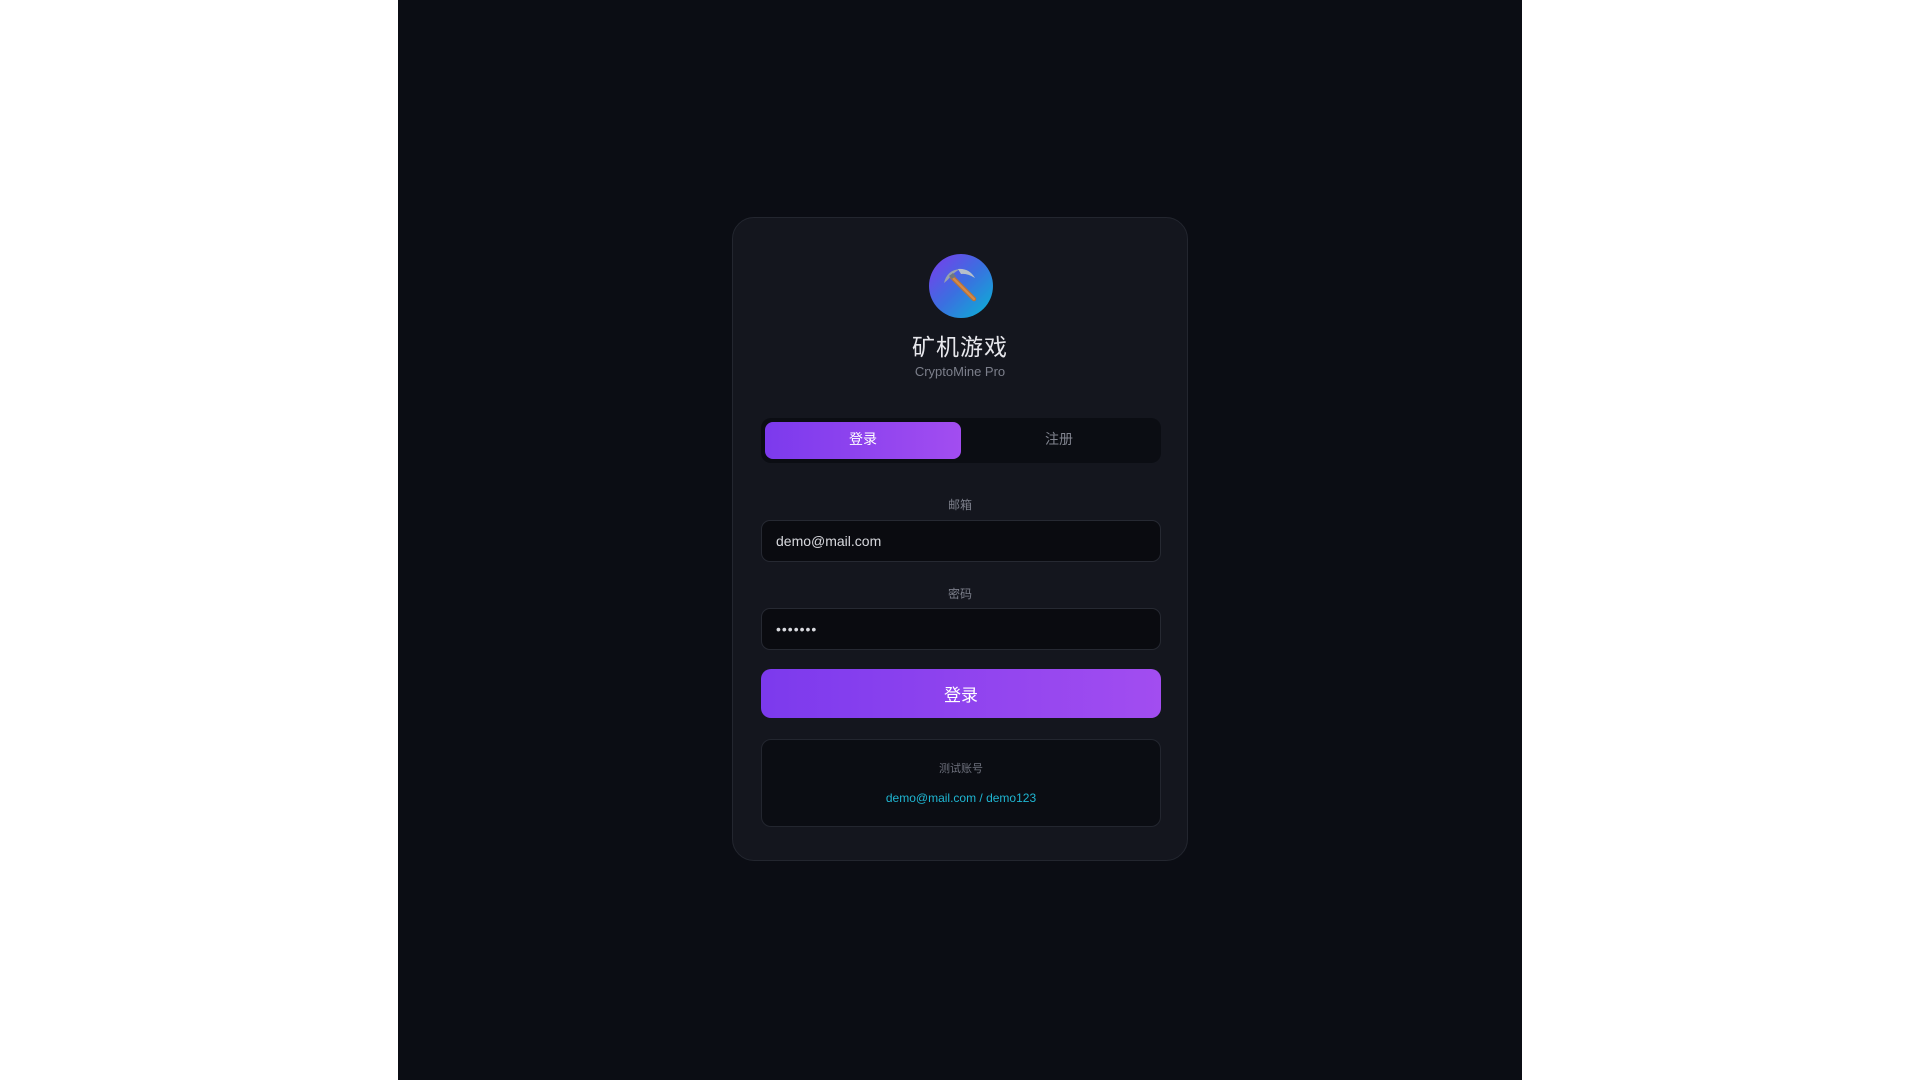 The height and width of the screenshot is (1080, 1920). What do you see at coordinates (960, 348) in the screenshot?
I see `app-title: 矿机游戏` at bounding box center [960, 348].